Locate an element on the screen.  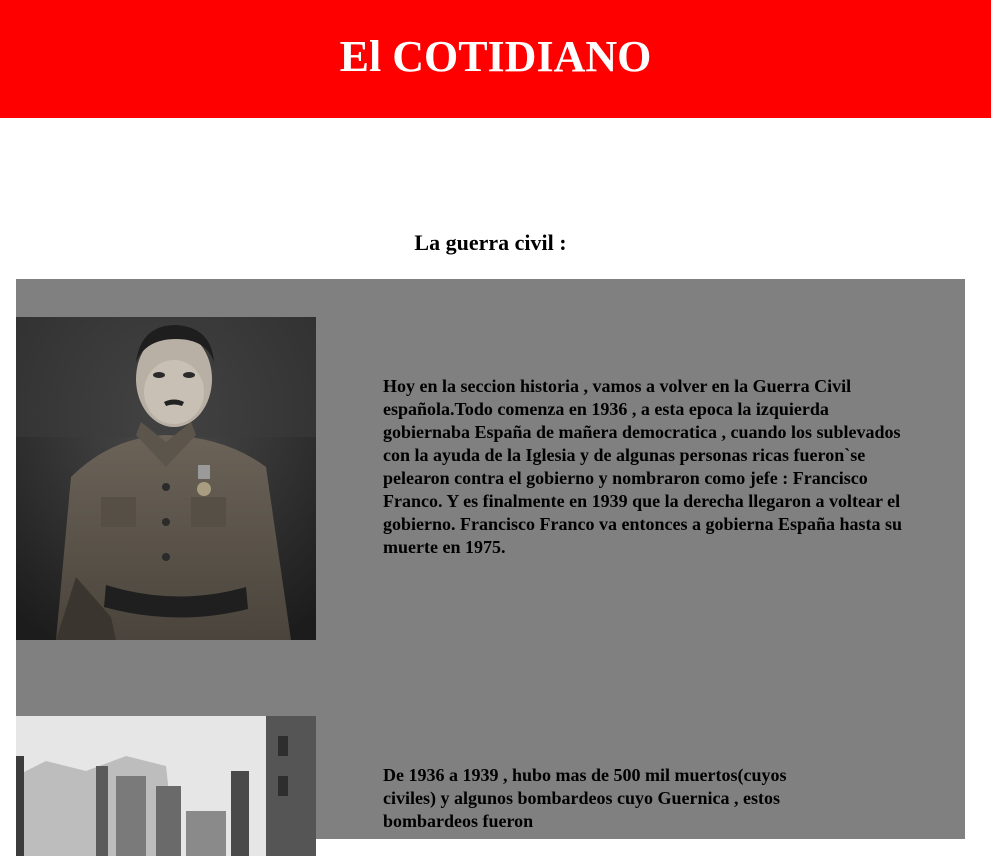
ruins-photo-icon is located at coordinates (166, 786).